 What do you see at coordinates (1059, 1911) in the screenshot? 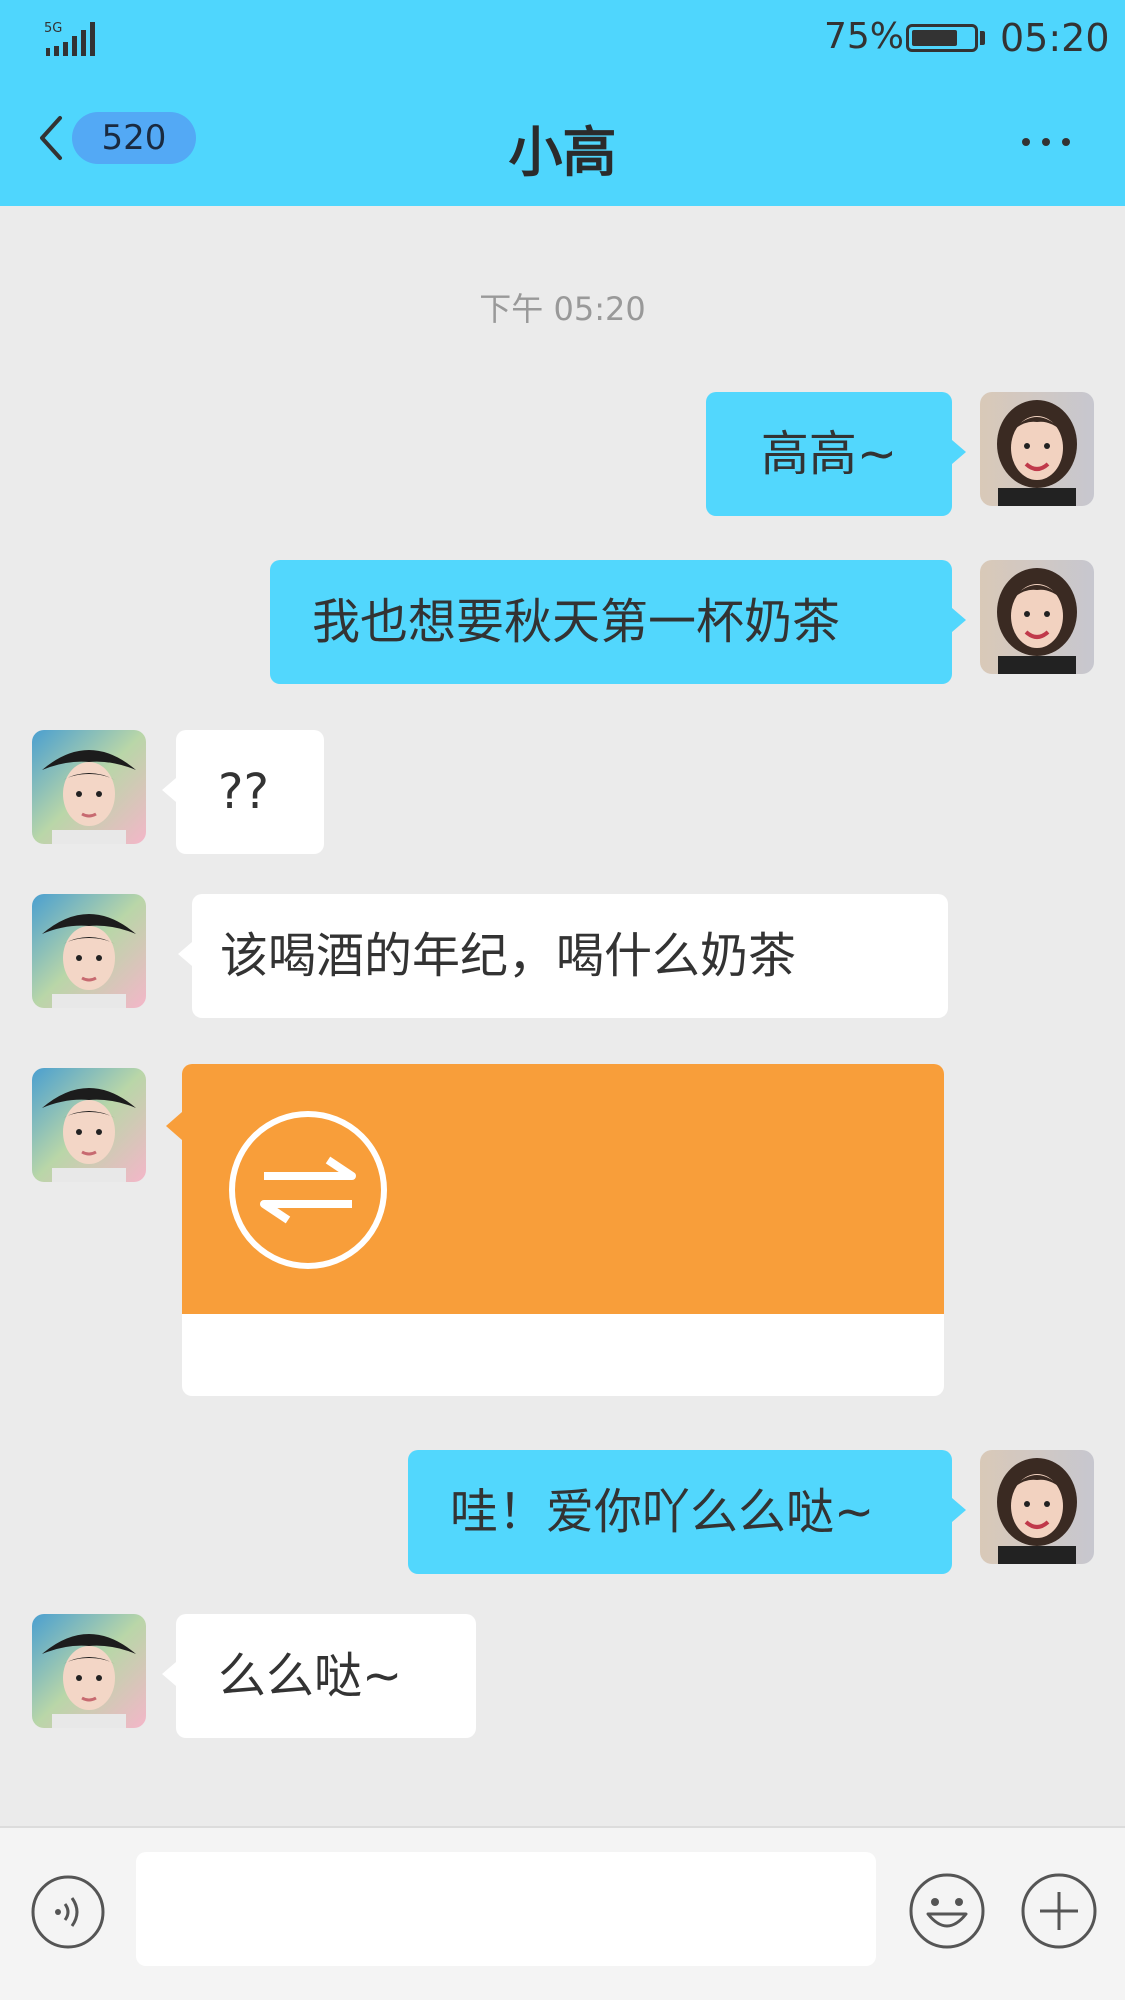
I see `plus-icon` at bounding box center [1059, 1911].